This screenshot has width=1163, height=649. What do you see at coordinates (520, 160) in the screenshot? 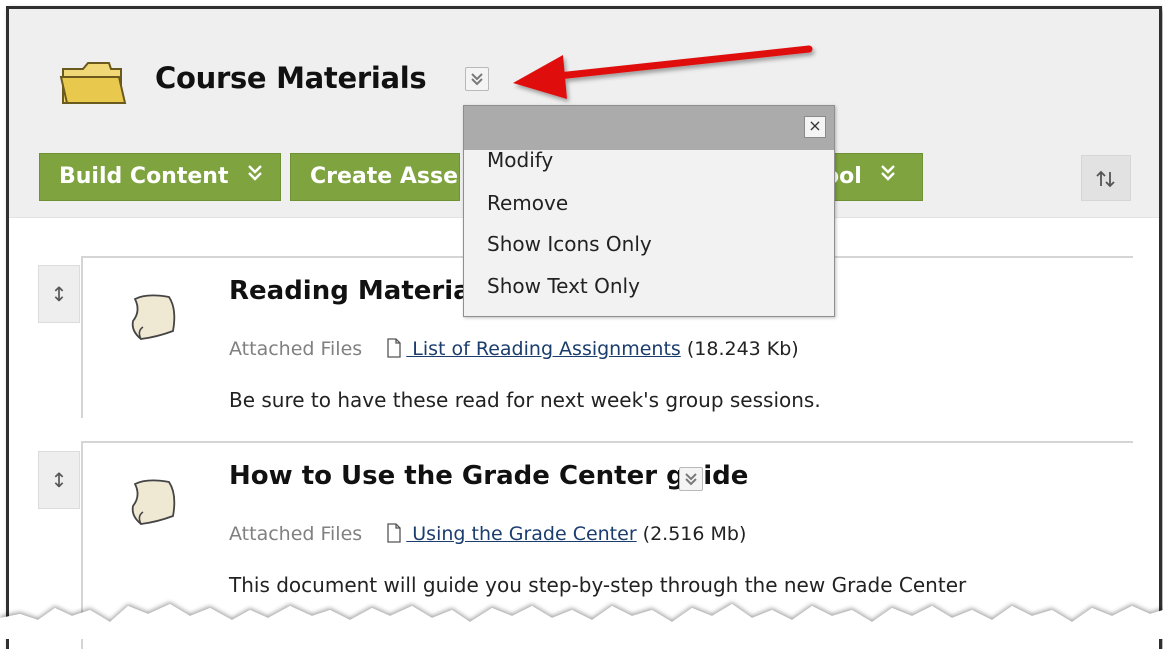
I see `menu-item-modify: Modify` at bounding box center [520, 160].